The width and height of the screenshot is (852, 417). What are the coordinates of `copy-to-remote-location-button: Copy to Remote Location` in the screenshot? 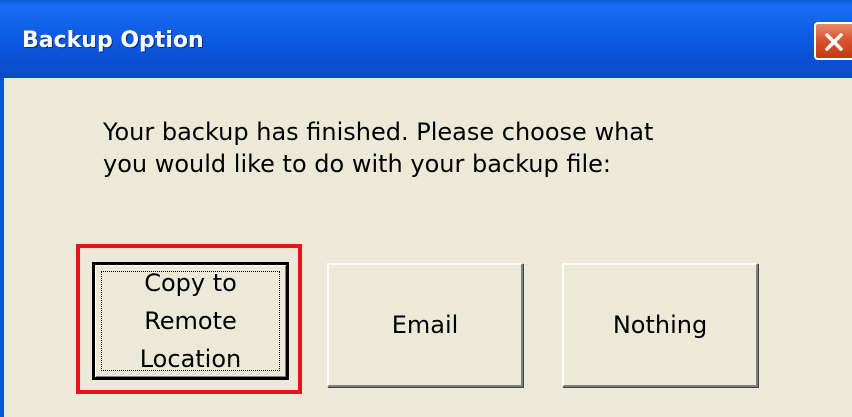 It's located at (190, 321).